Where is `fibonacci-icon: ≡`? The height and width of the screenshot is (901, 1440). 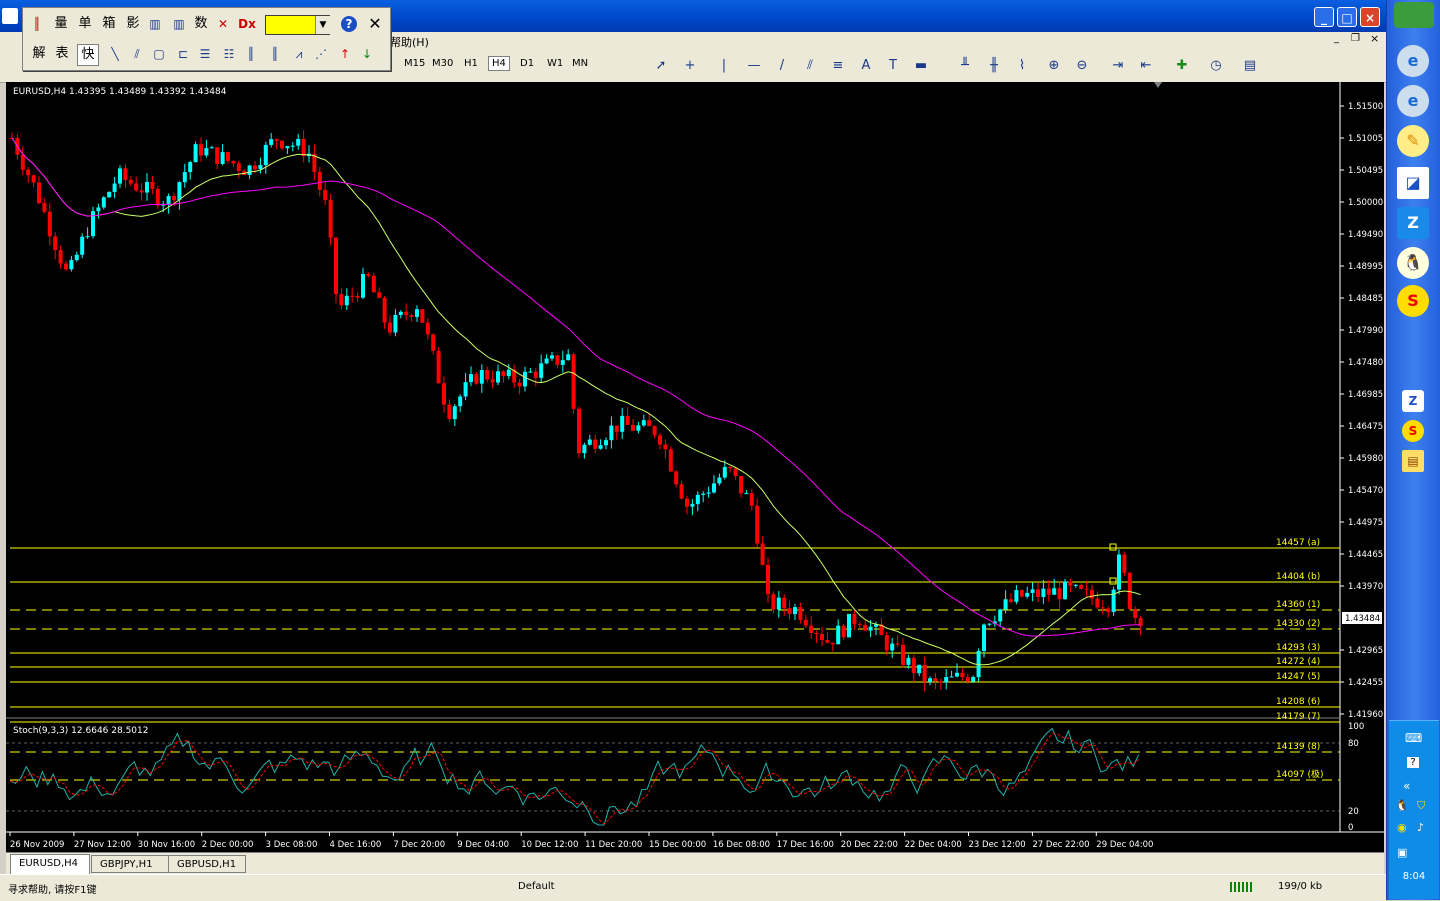 fibonacci-icon: ≡ is located at coordinates (838, 66).